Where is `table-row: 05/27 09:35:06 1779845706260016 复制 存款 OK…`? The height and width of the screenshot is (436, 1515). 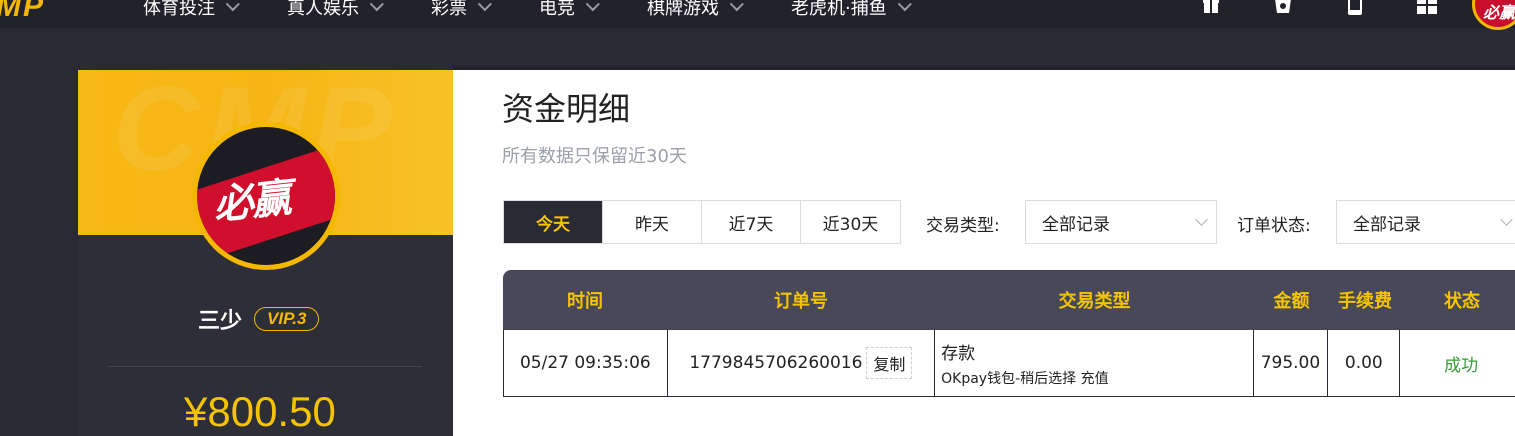 table-row: 05/27 09:35:06 1779845706260016 复制 存款 OK… is located at coordinates (1009, 363).